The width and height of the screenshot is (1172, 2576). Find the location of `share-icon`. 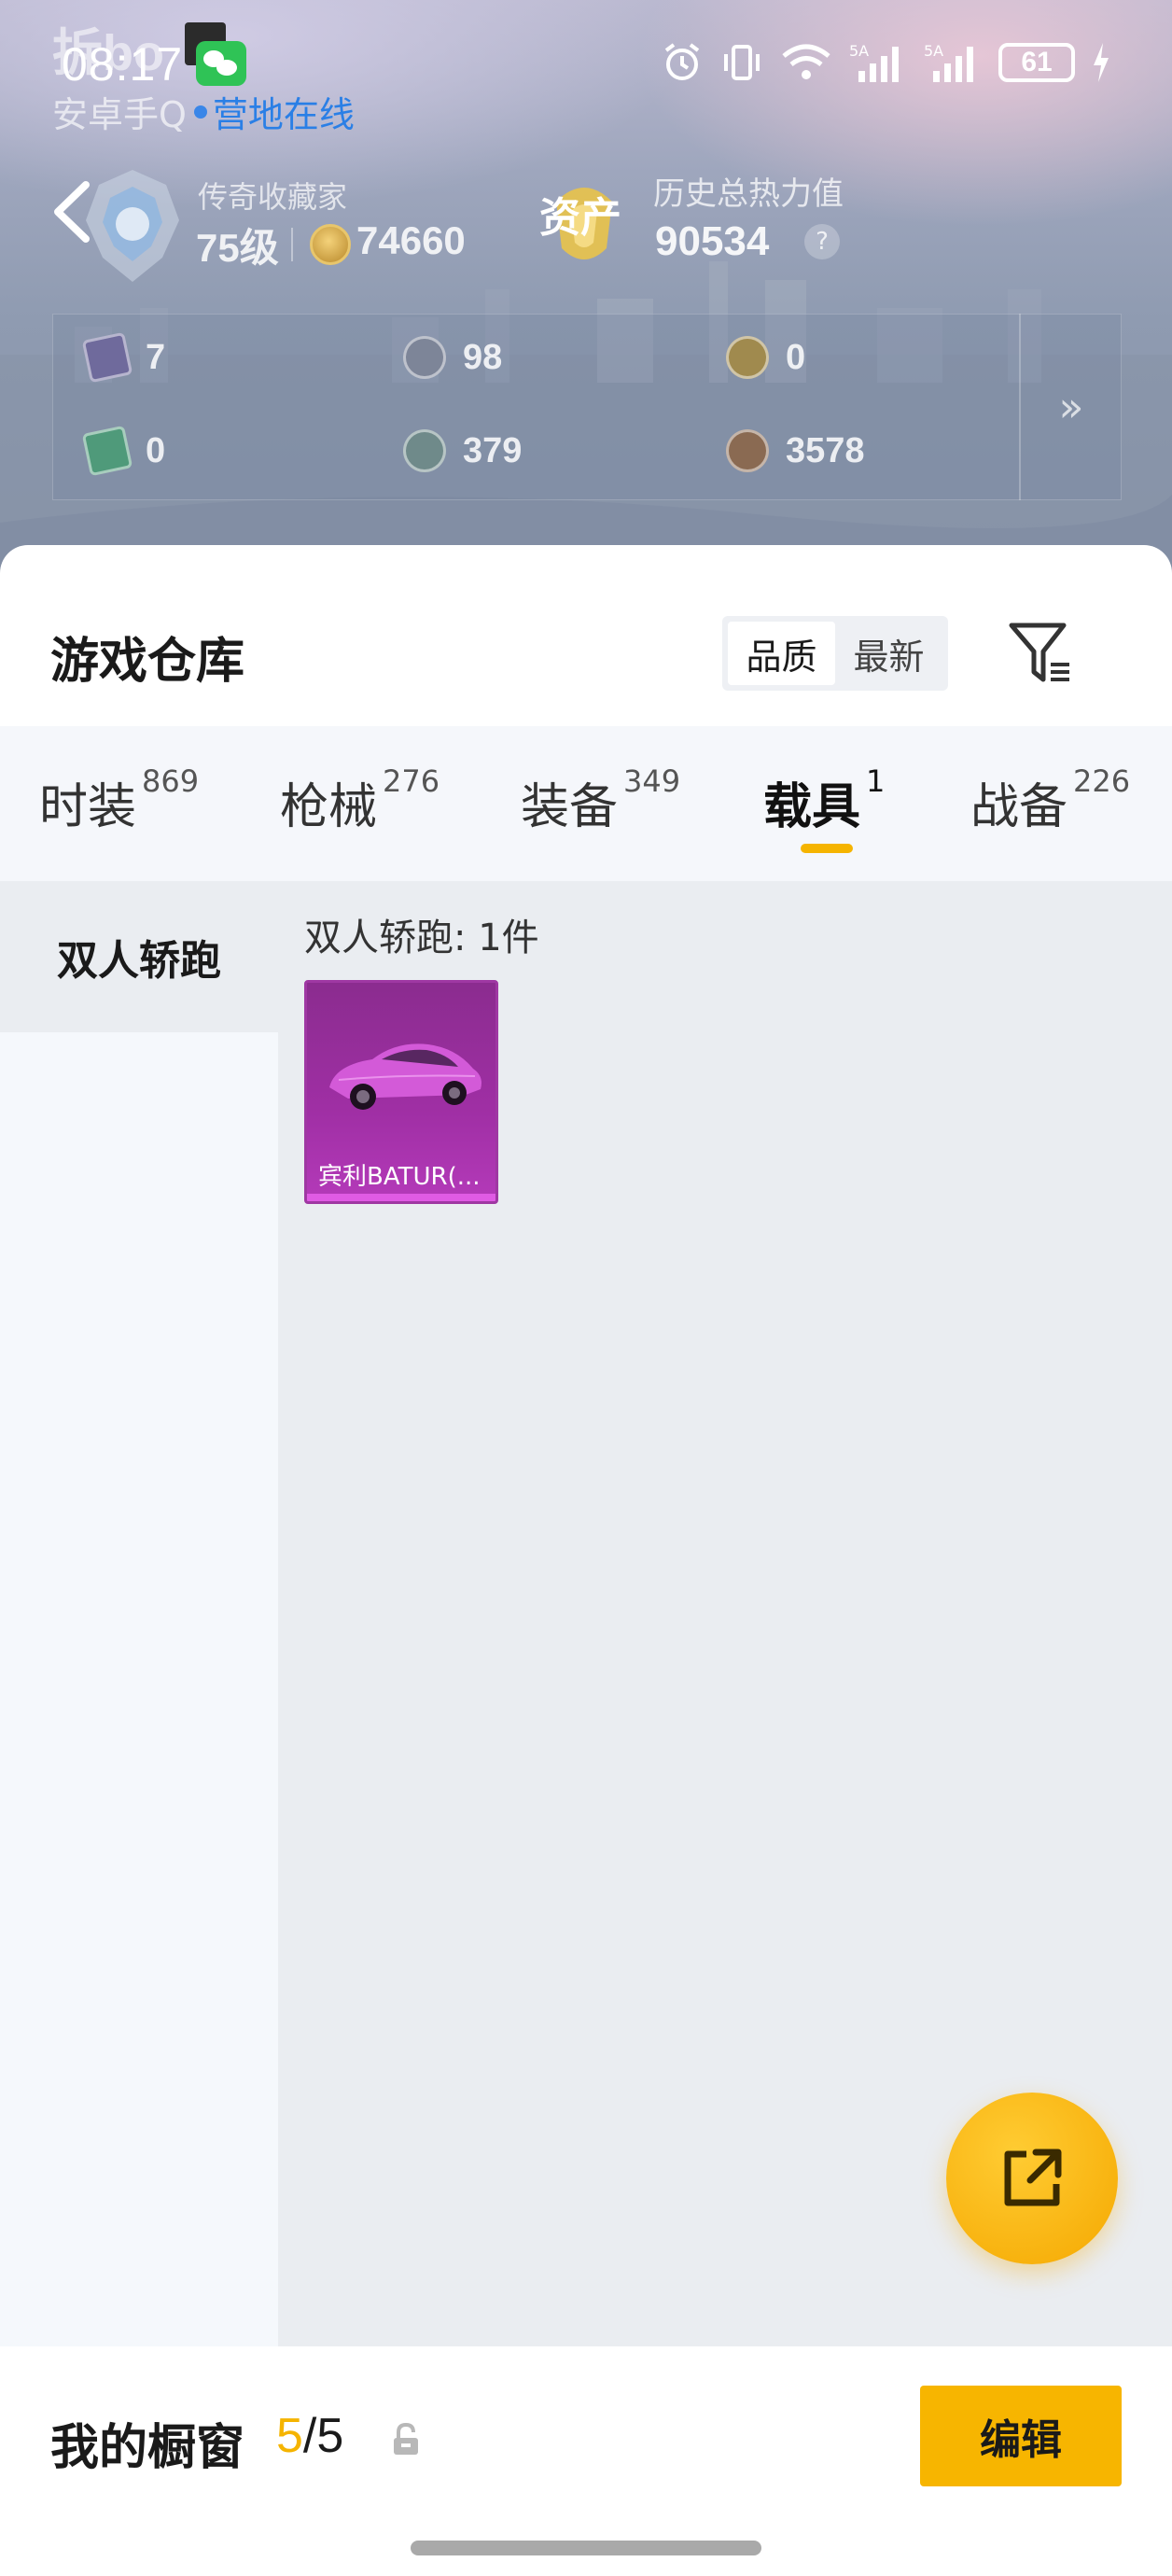

share-icon is located at coordinates (1033, 2177).